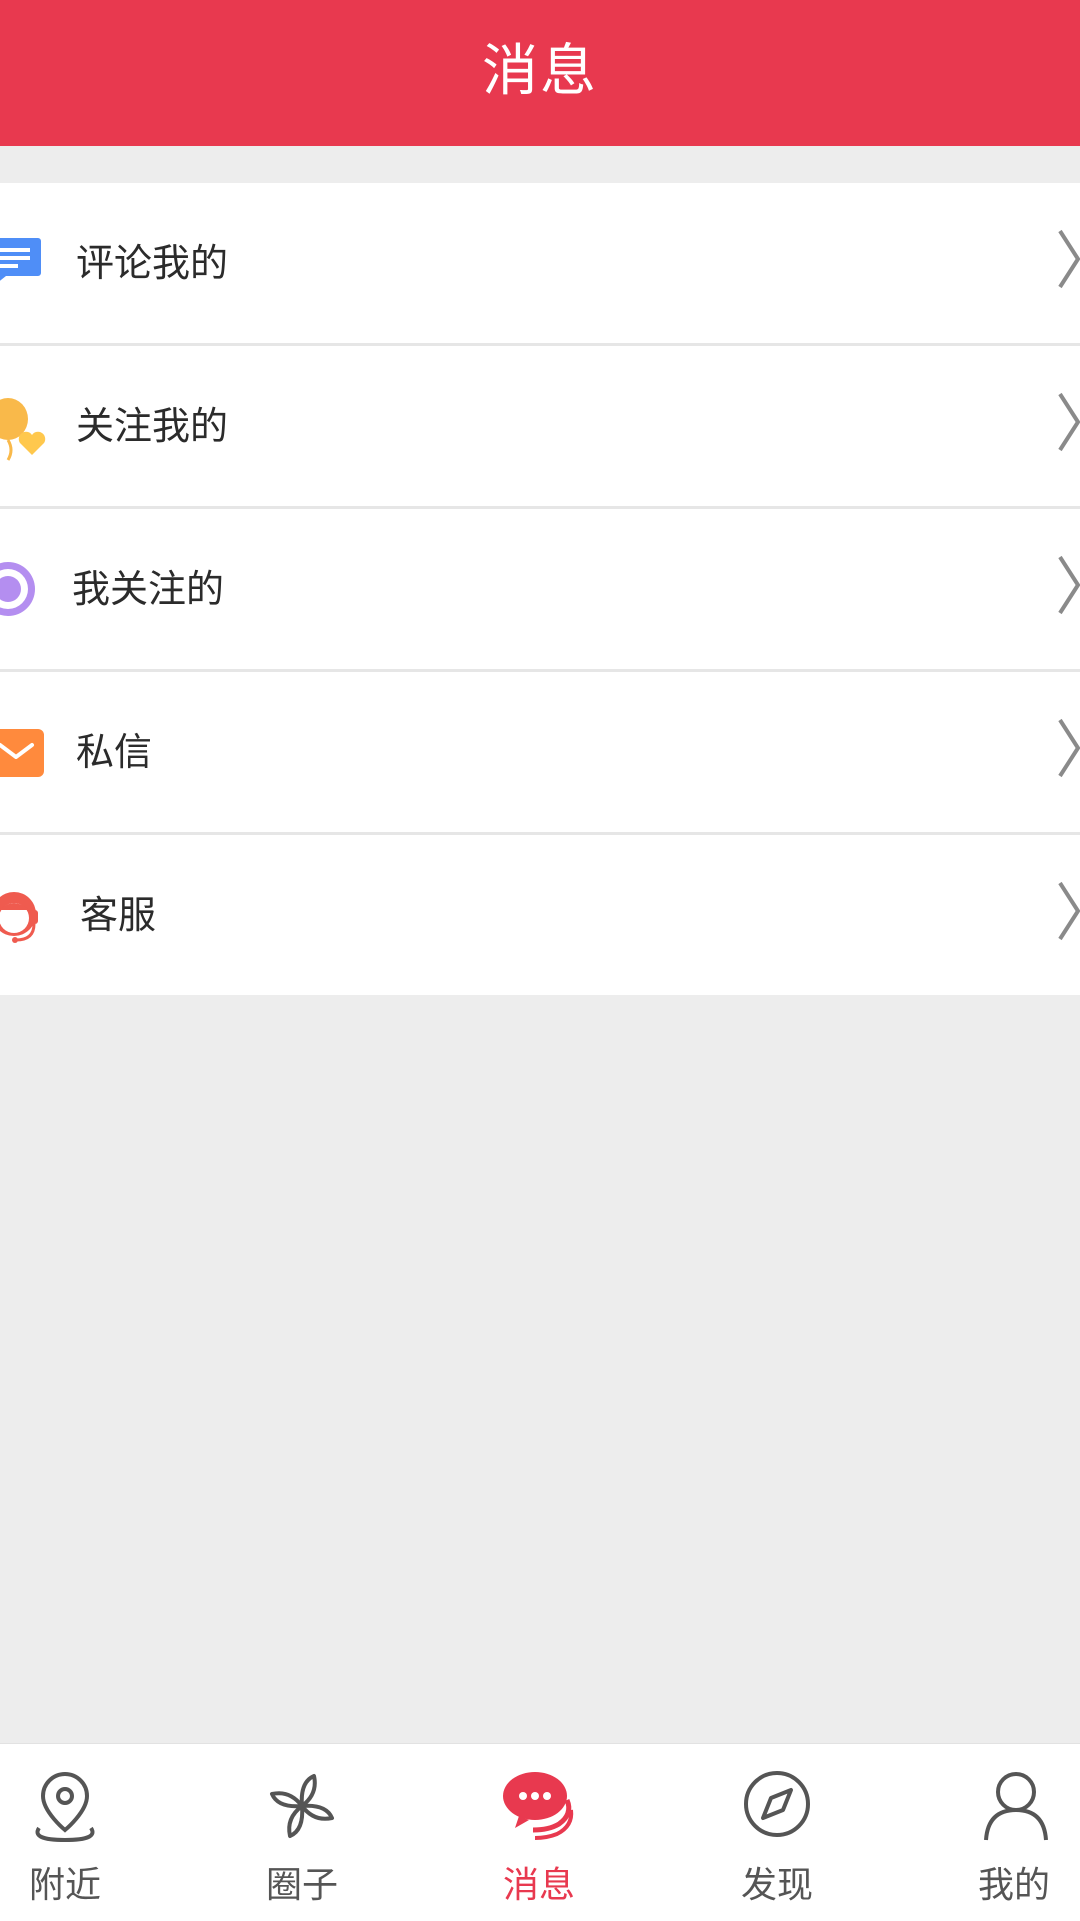 The image size is (1080, 1921). I want to click on tab-label: 我的, so click(1013, 1885).